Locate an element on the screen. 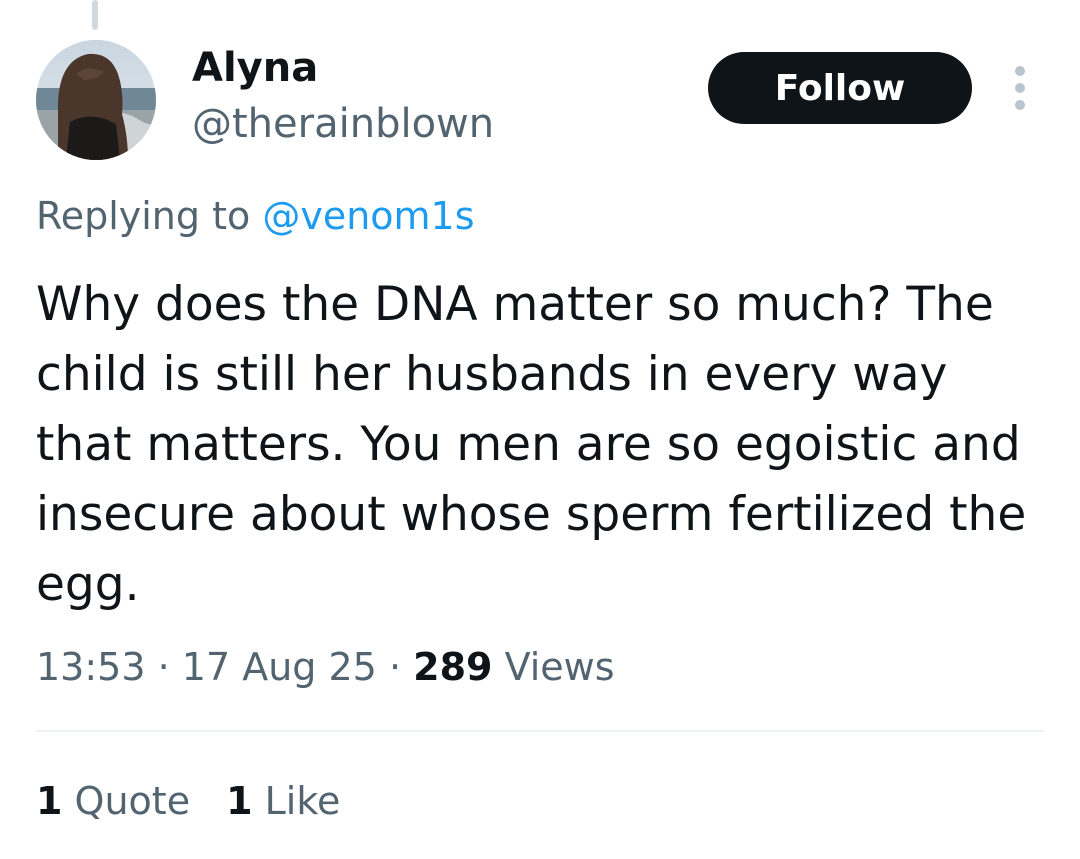  tweet-meta: 13:53 · 17 Aug 25 · 289 Views is located at coordinates (325, 667).